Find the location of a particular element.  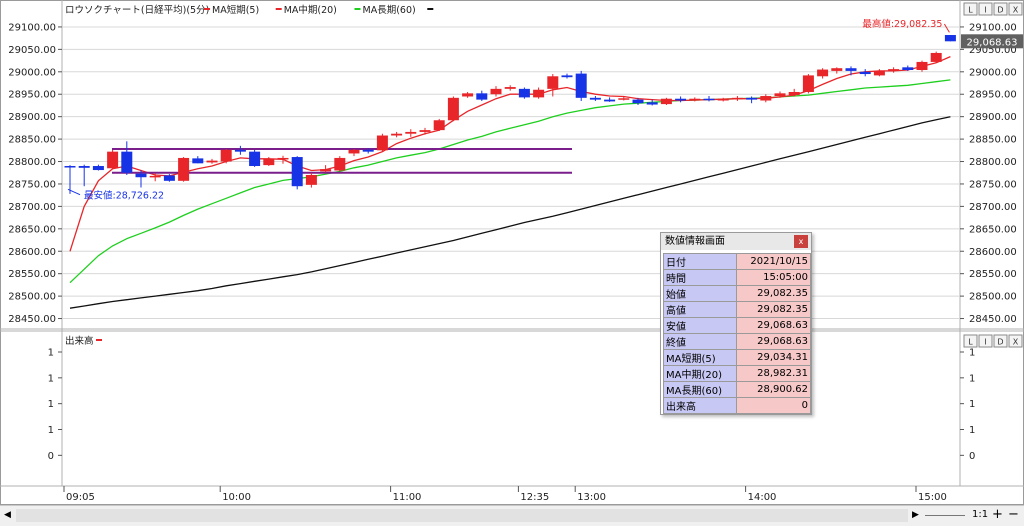

info-label: MA中期(20) is located at coordinates (700, 373).